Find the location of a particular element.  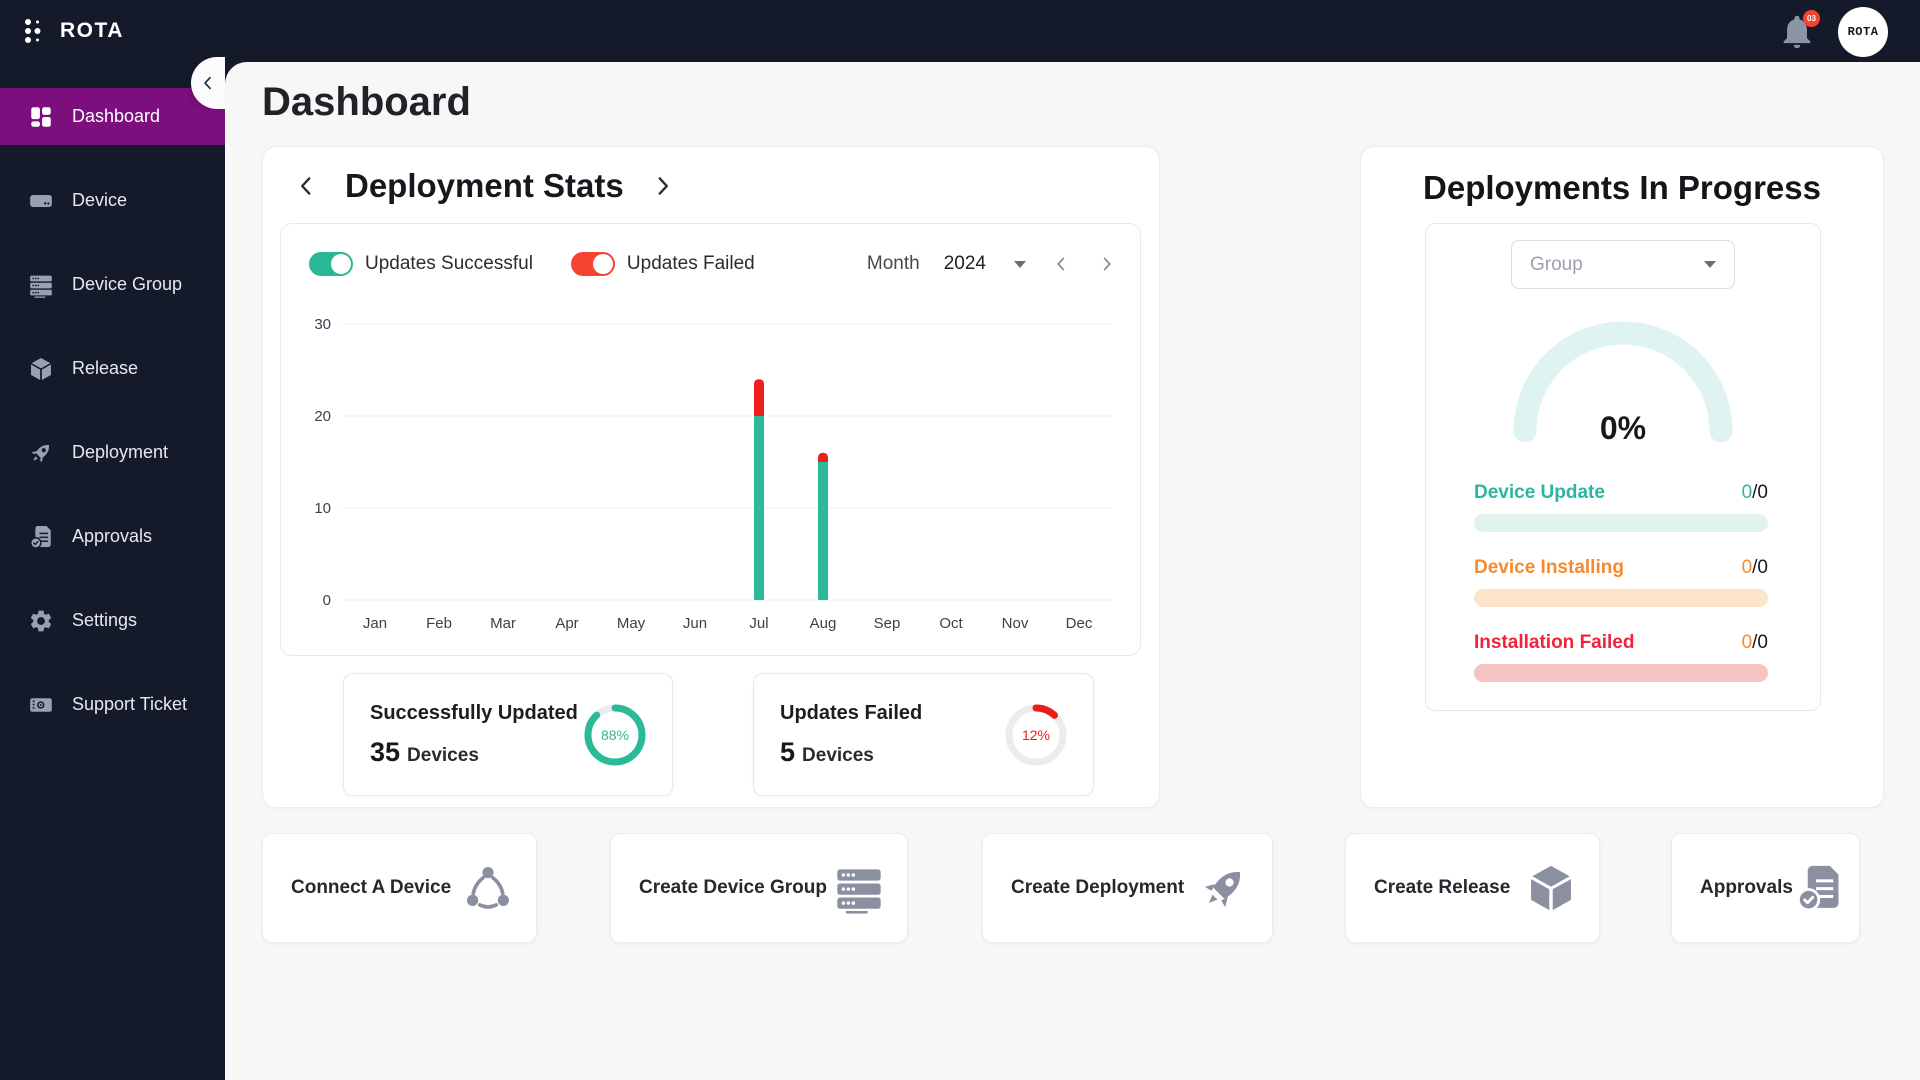

sidebar-item-deployment: Deployment is located at coordinates (112, 452).